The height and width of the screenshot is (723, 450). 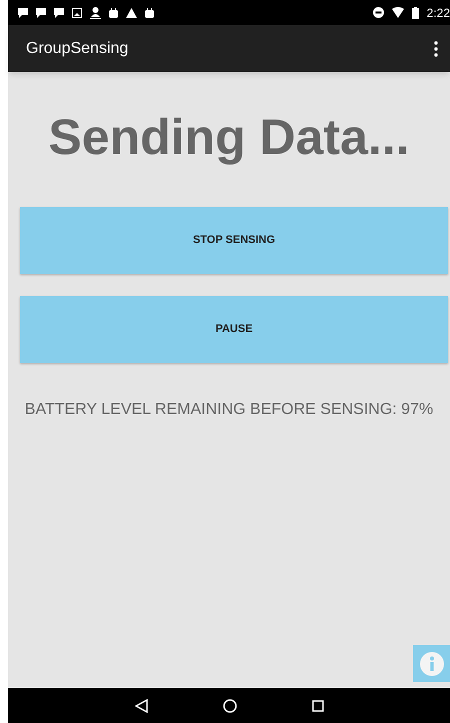 What do you see at coordinates (432, 664) in the screenshot?
I see `info-icon` at bounding box center [432, 664].